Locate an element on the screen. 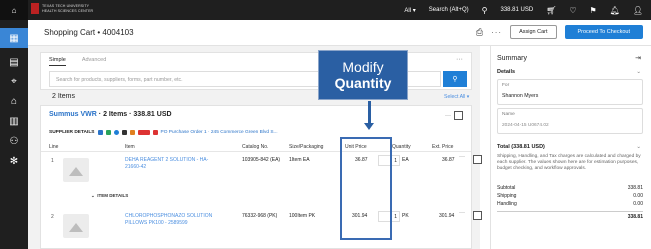 The image size is (651, 249). more-actions-icon: ··· is located at coordinates (496, 32).